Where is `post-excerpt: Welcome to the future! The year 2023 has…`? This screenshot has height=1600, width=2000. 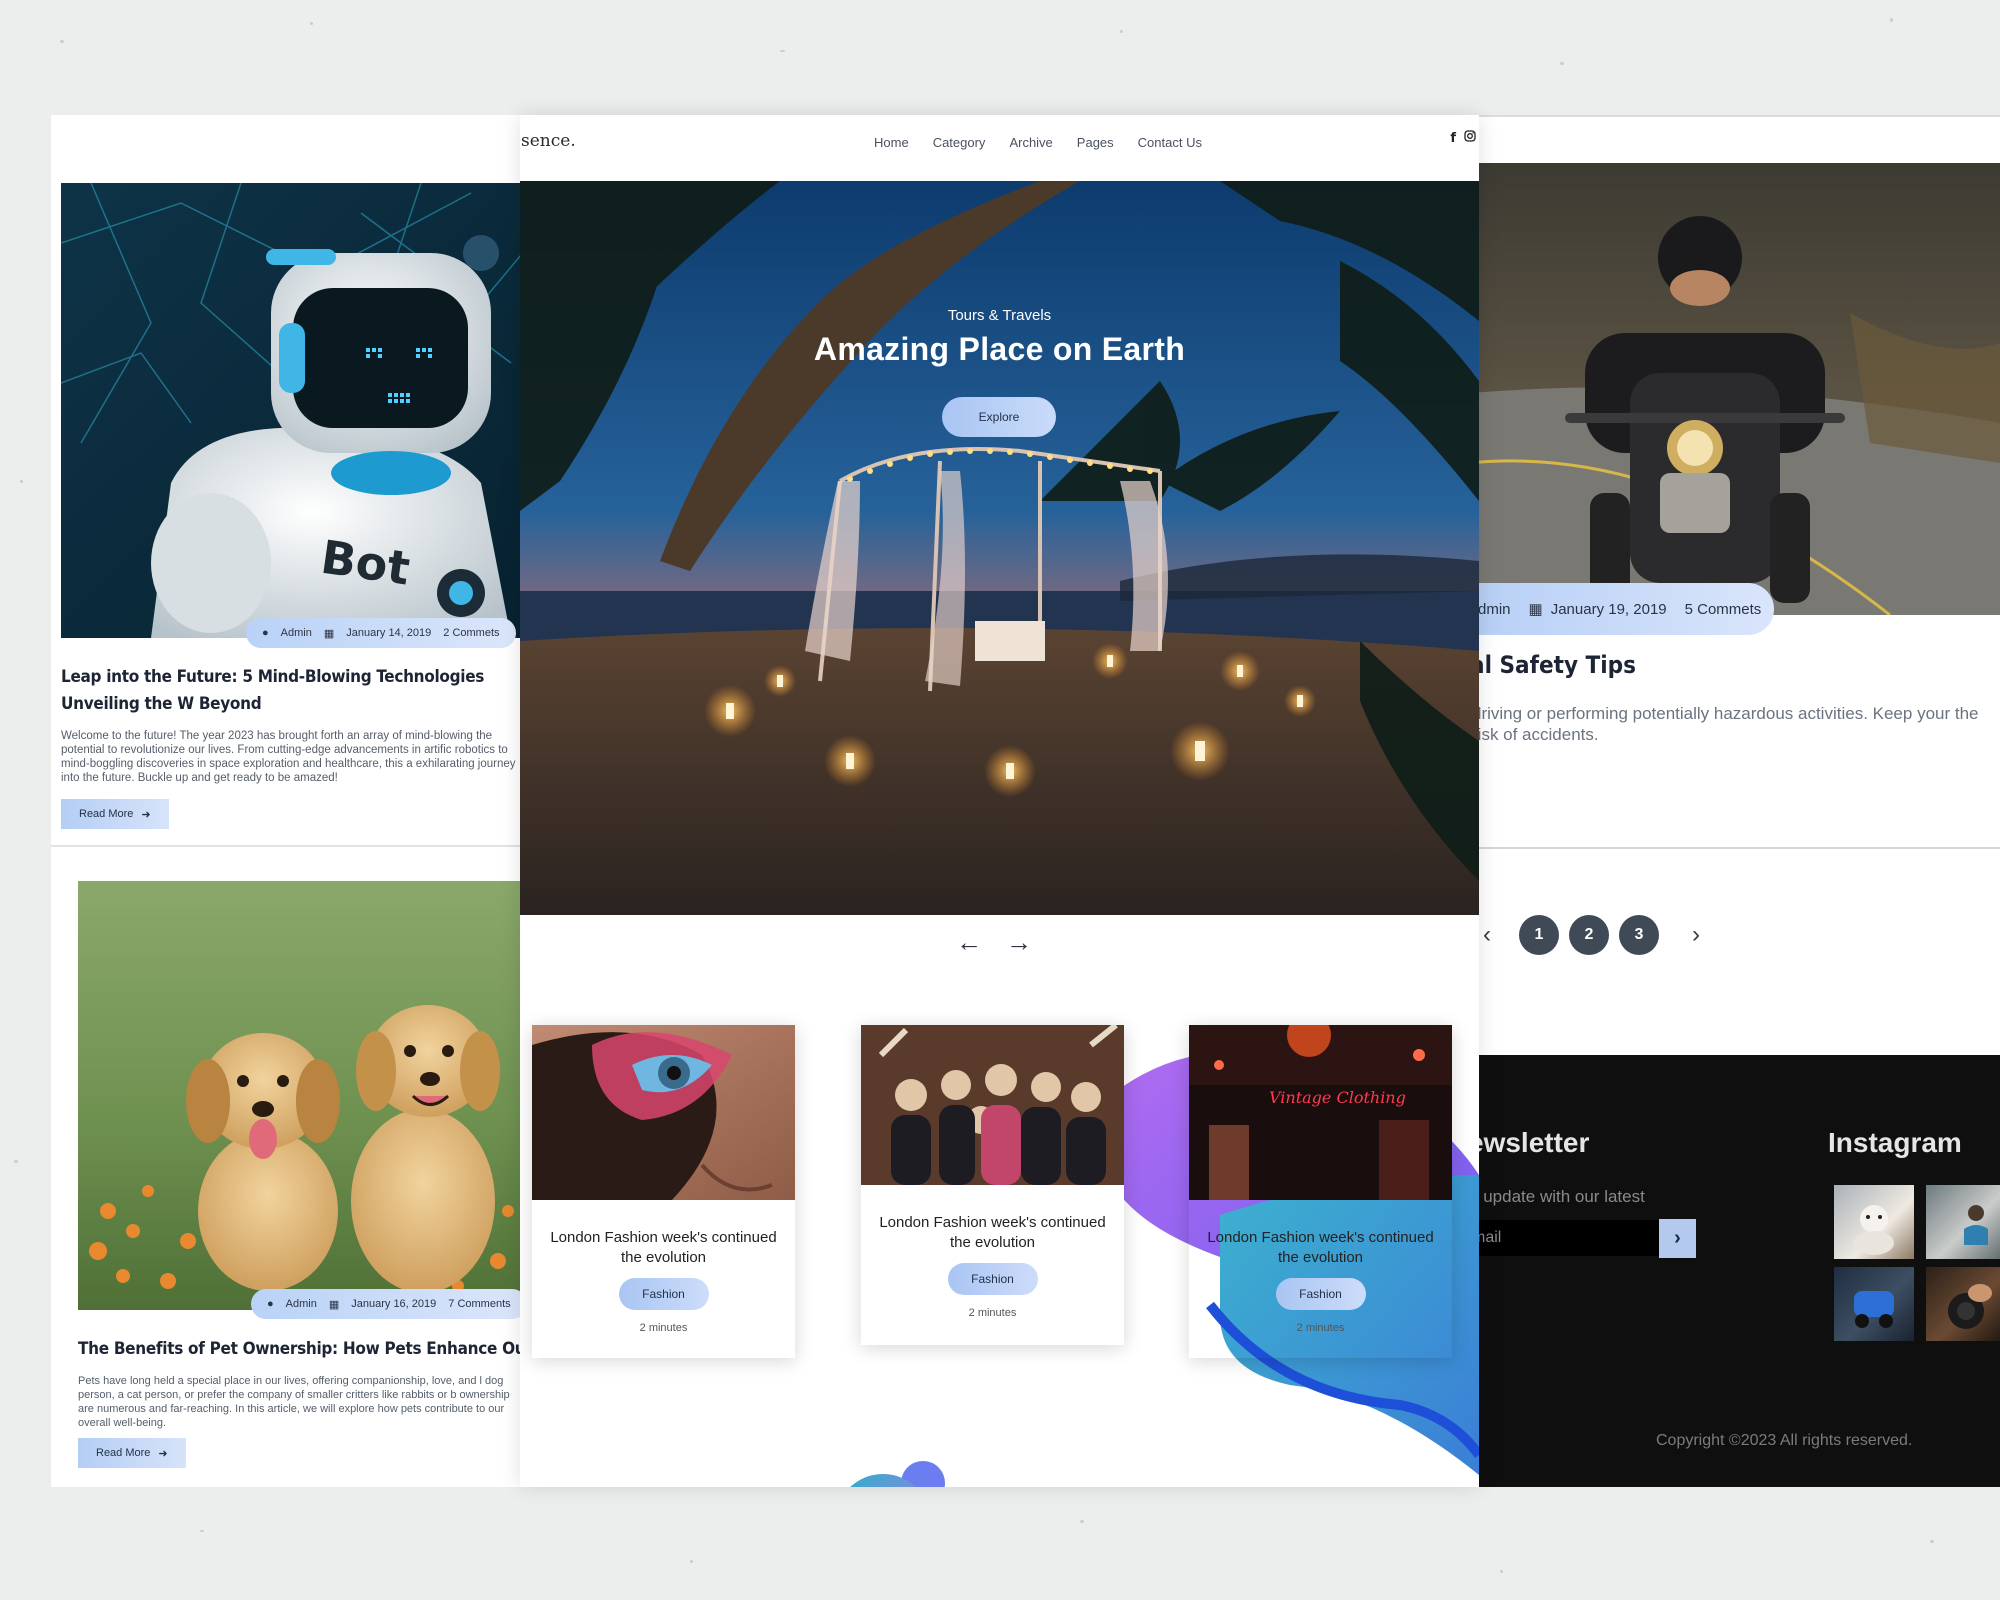
post-excerpt: Welcome to the future! The year 2023 has… is located at coordinates (288, 757).